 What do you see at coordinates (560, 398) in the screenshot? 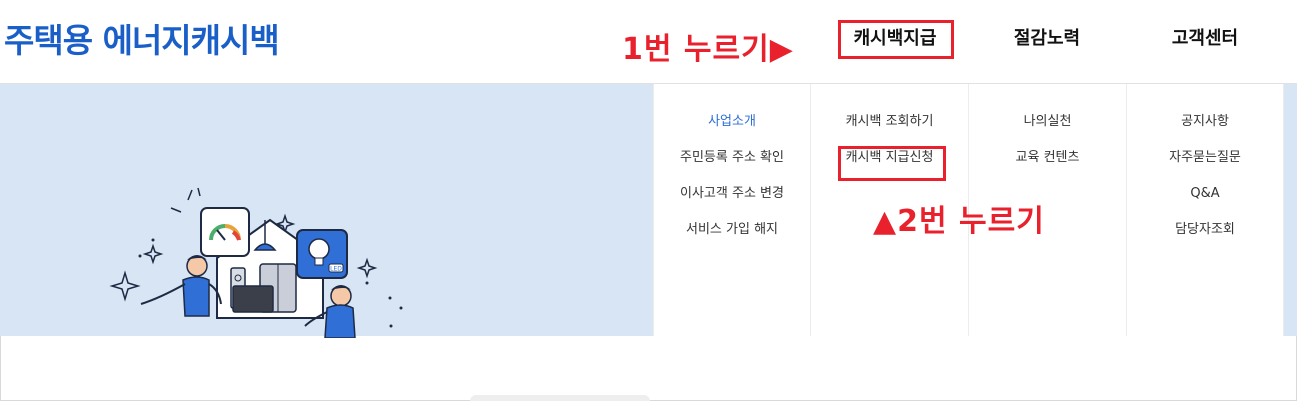
I see `bottom-tab-hint` at bounding box center [560, 398].